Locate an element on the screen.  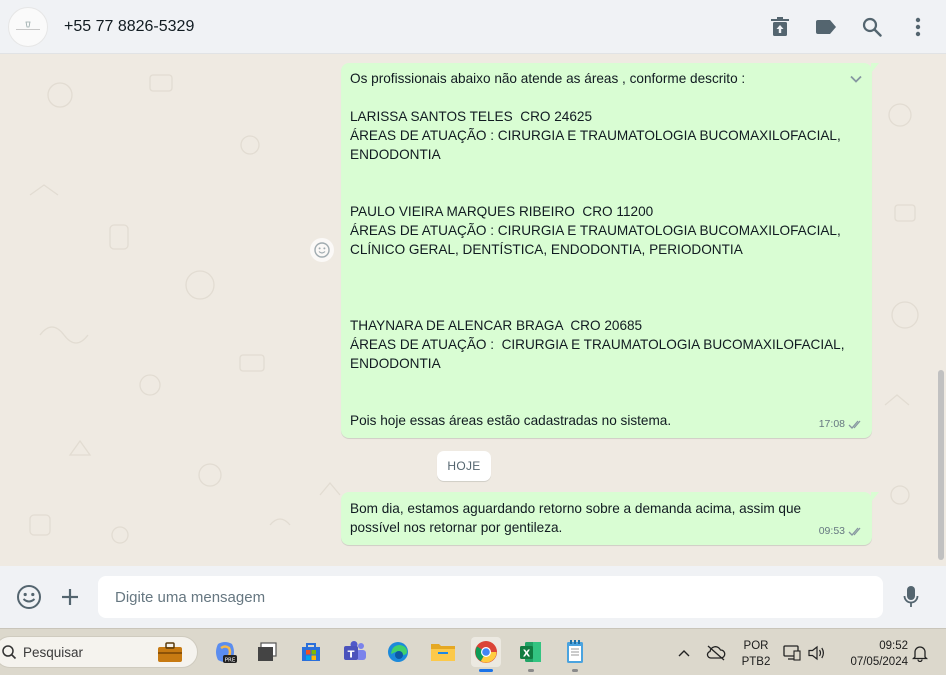
chevron-down-icon is located at coordinates (856, 79).